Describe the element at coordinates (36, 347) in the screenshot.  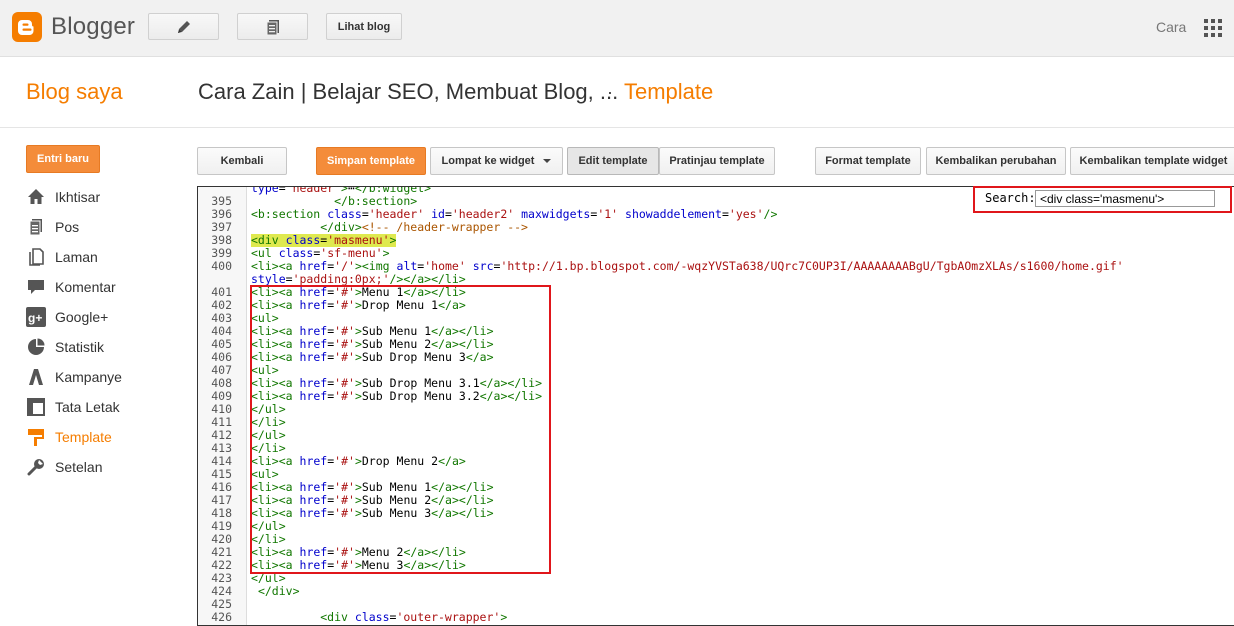
I see `stats-icon` at that location.